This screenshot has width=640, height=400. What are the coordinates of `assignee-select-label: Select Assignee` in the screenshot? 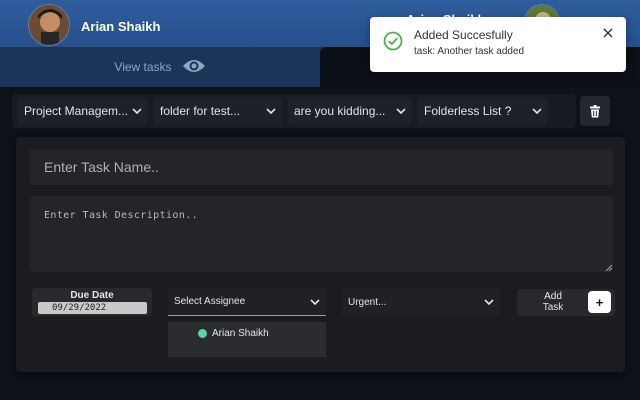 It's located at (210, 301).